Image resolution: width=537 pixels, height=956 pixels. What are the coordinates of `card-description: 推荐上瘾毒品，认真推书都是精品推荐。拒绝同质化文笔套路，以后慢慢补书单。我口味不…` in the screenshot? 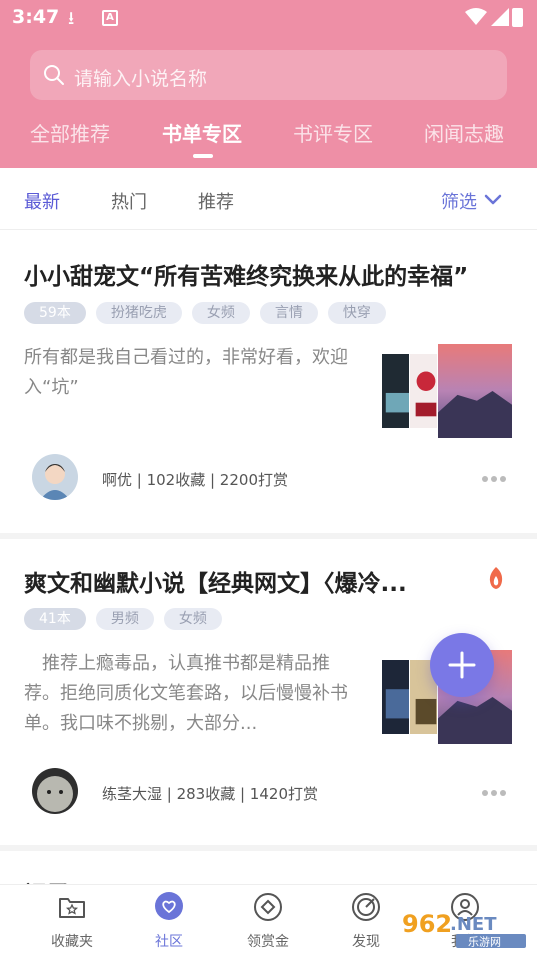 It's located at (186, 693).